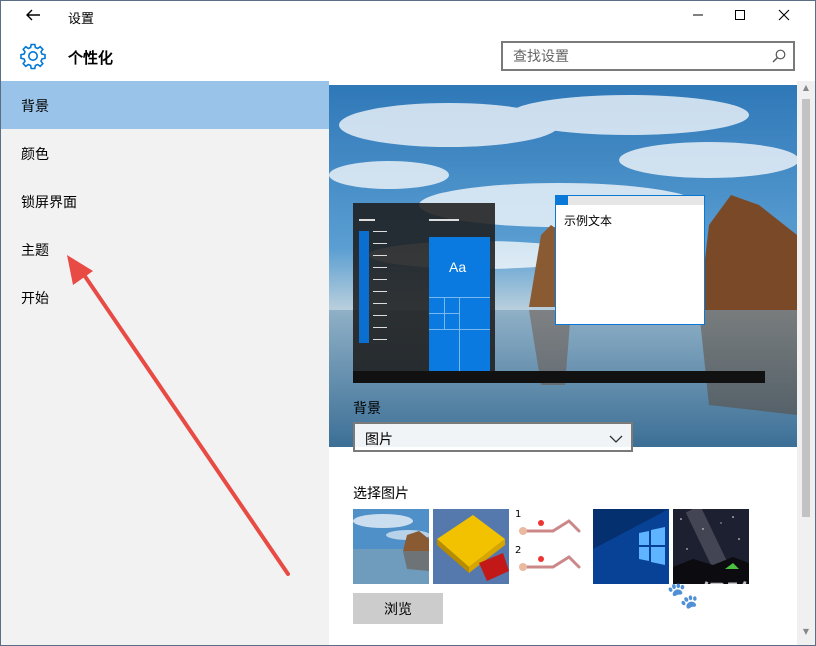  What do you see at coordinates (631, 546) in the screenshot?
I see `thumbnail-windows-logo` at bounding box center [631, 546].